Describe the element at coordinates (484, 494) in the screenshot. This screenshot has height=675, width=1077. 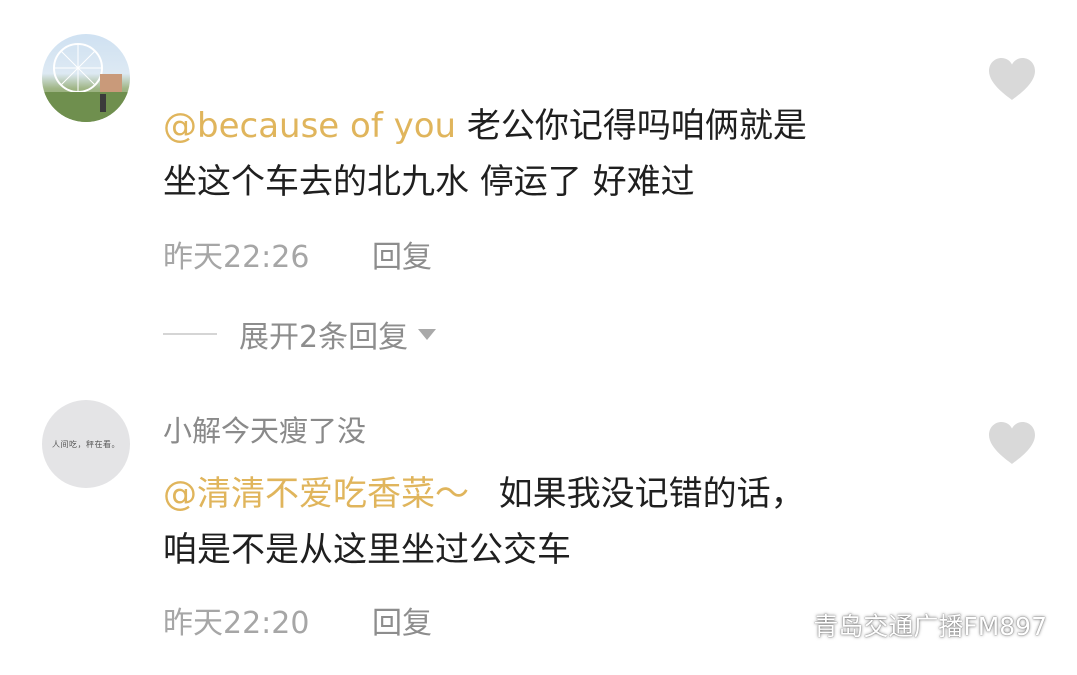
I see `comment-text-line: @清清不爱吃香菜～ 如果我没记错的话，` at that location.